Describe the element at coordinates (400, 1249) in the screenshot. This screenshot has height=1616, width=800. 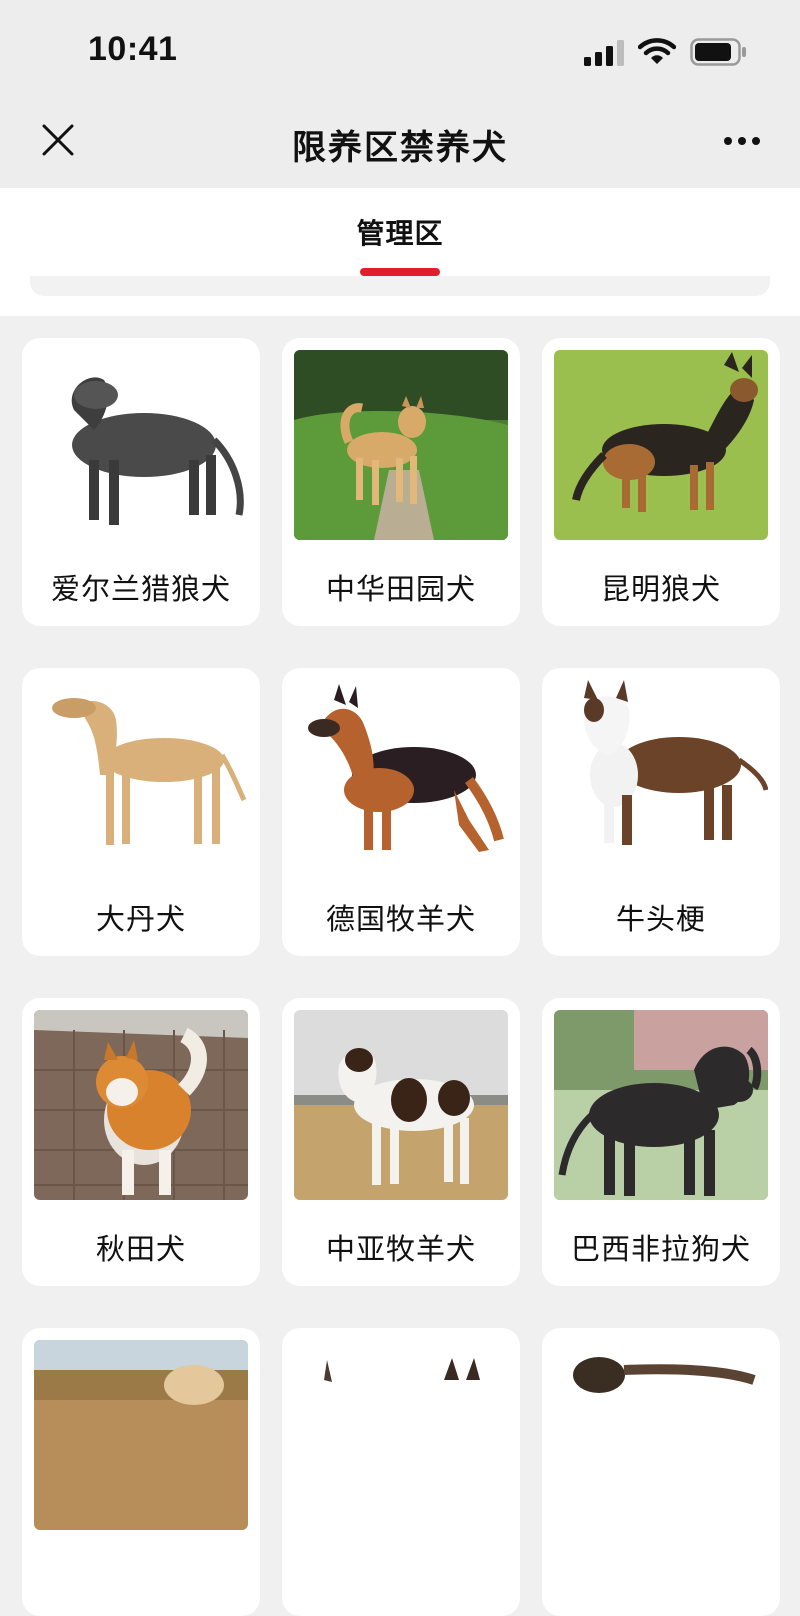
I see `breed-name: 中亚牧羊犬` at that location.